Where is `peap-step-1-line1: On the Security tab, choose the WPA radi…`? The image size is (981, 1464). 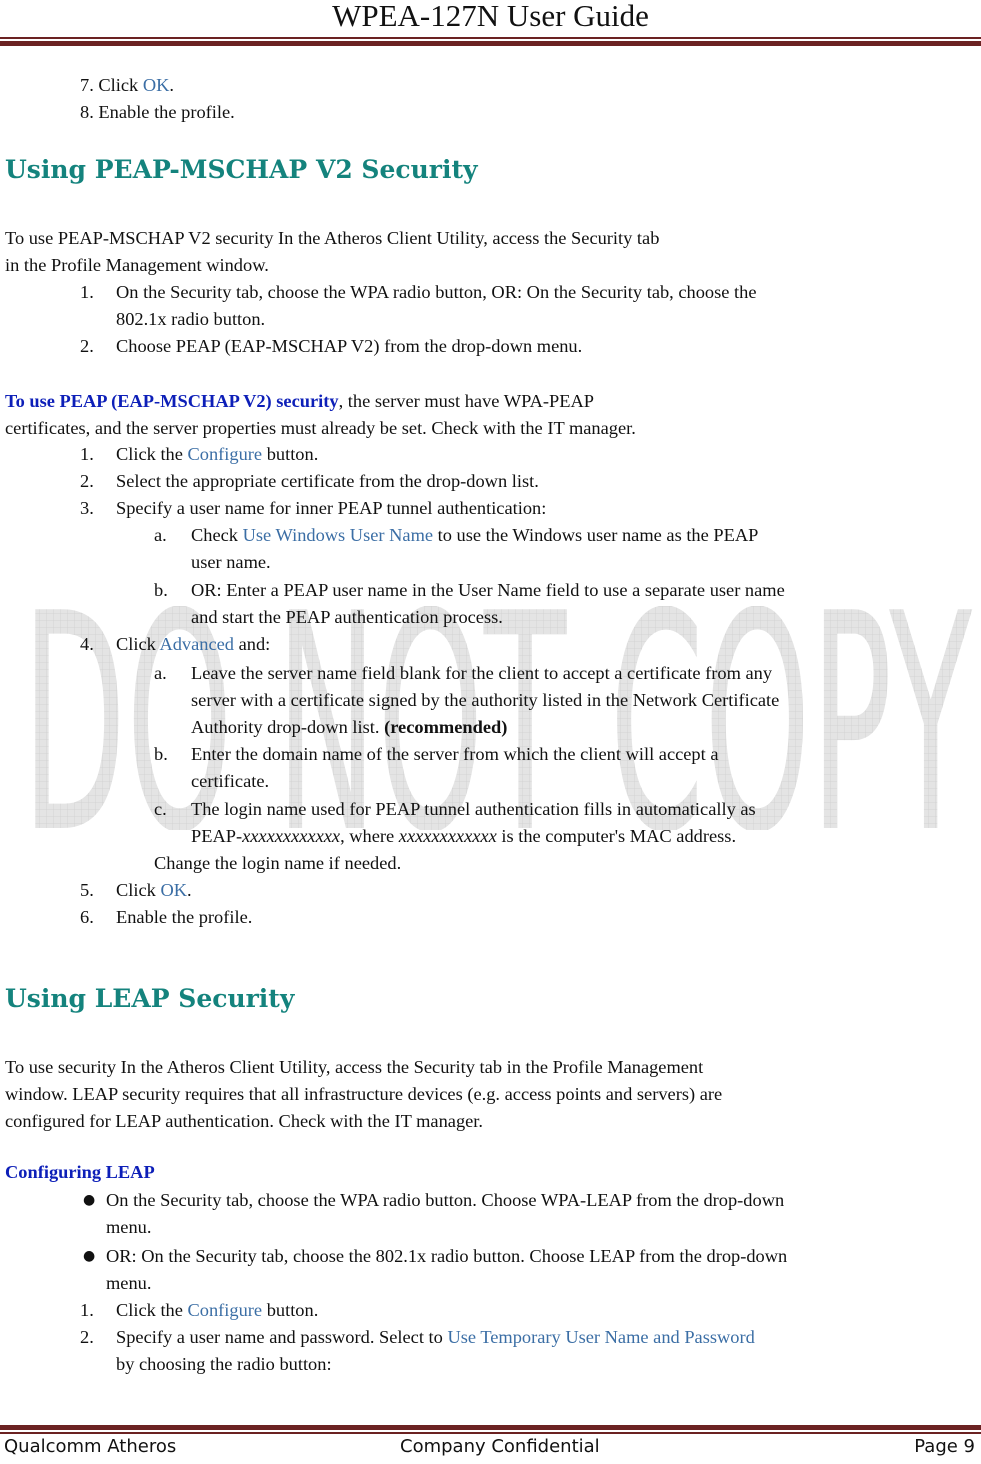 peap-step-1-line1: On the Security tab, choose the WPA radi… is located at coordinates (436, 292).